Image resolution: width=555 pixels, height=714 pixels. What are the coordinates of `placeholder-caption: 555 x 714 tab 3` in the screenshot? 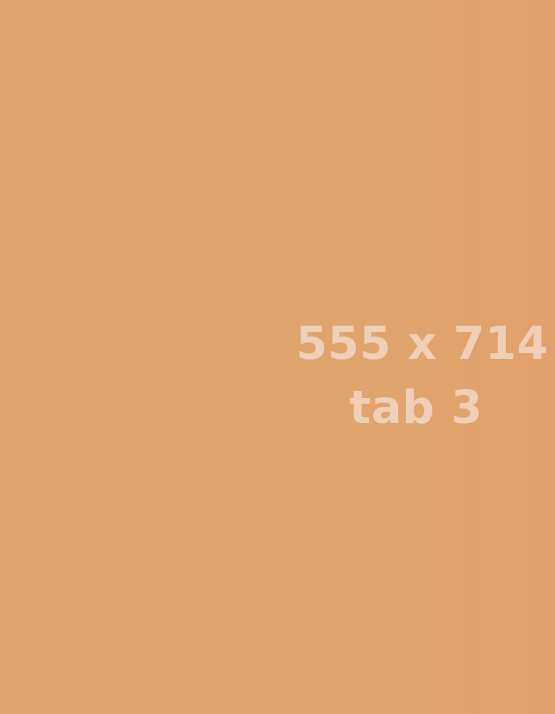 It's located at (422, 376).